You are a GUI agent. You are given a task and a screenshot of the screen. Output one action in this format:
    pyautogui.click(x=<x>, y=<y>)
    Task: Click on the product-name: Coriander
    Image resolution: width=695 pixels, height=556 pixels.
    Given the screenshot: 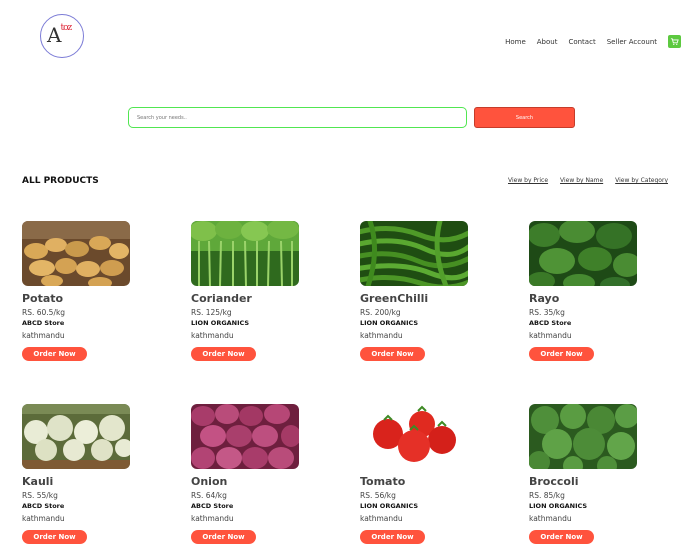 What is the action you would take?
    pyautogui.click(x=221, y=298)
    